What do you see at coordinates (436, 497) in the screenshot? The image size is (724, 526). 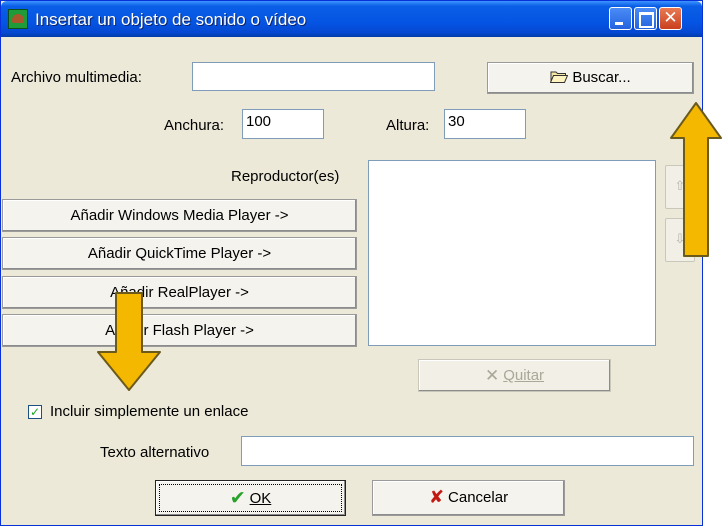 I see `cancel-x-icon: ✘` at bounding box center [436, 497].